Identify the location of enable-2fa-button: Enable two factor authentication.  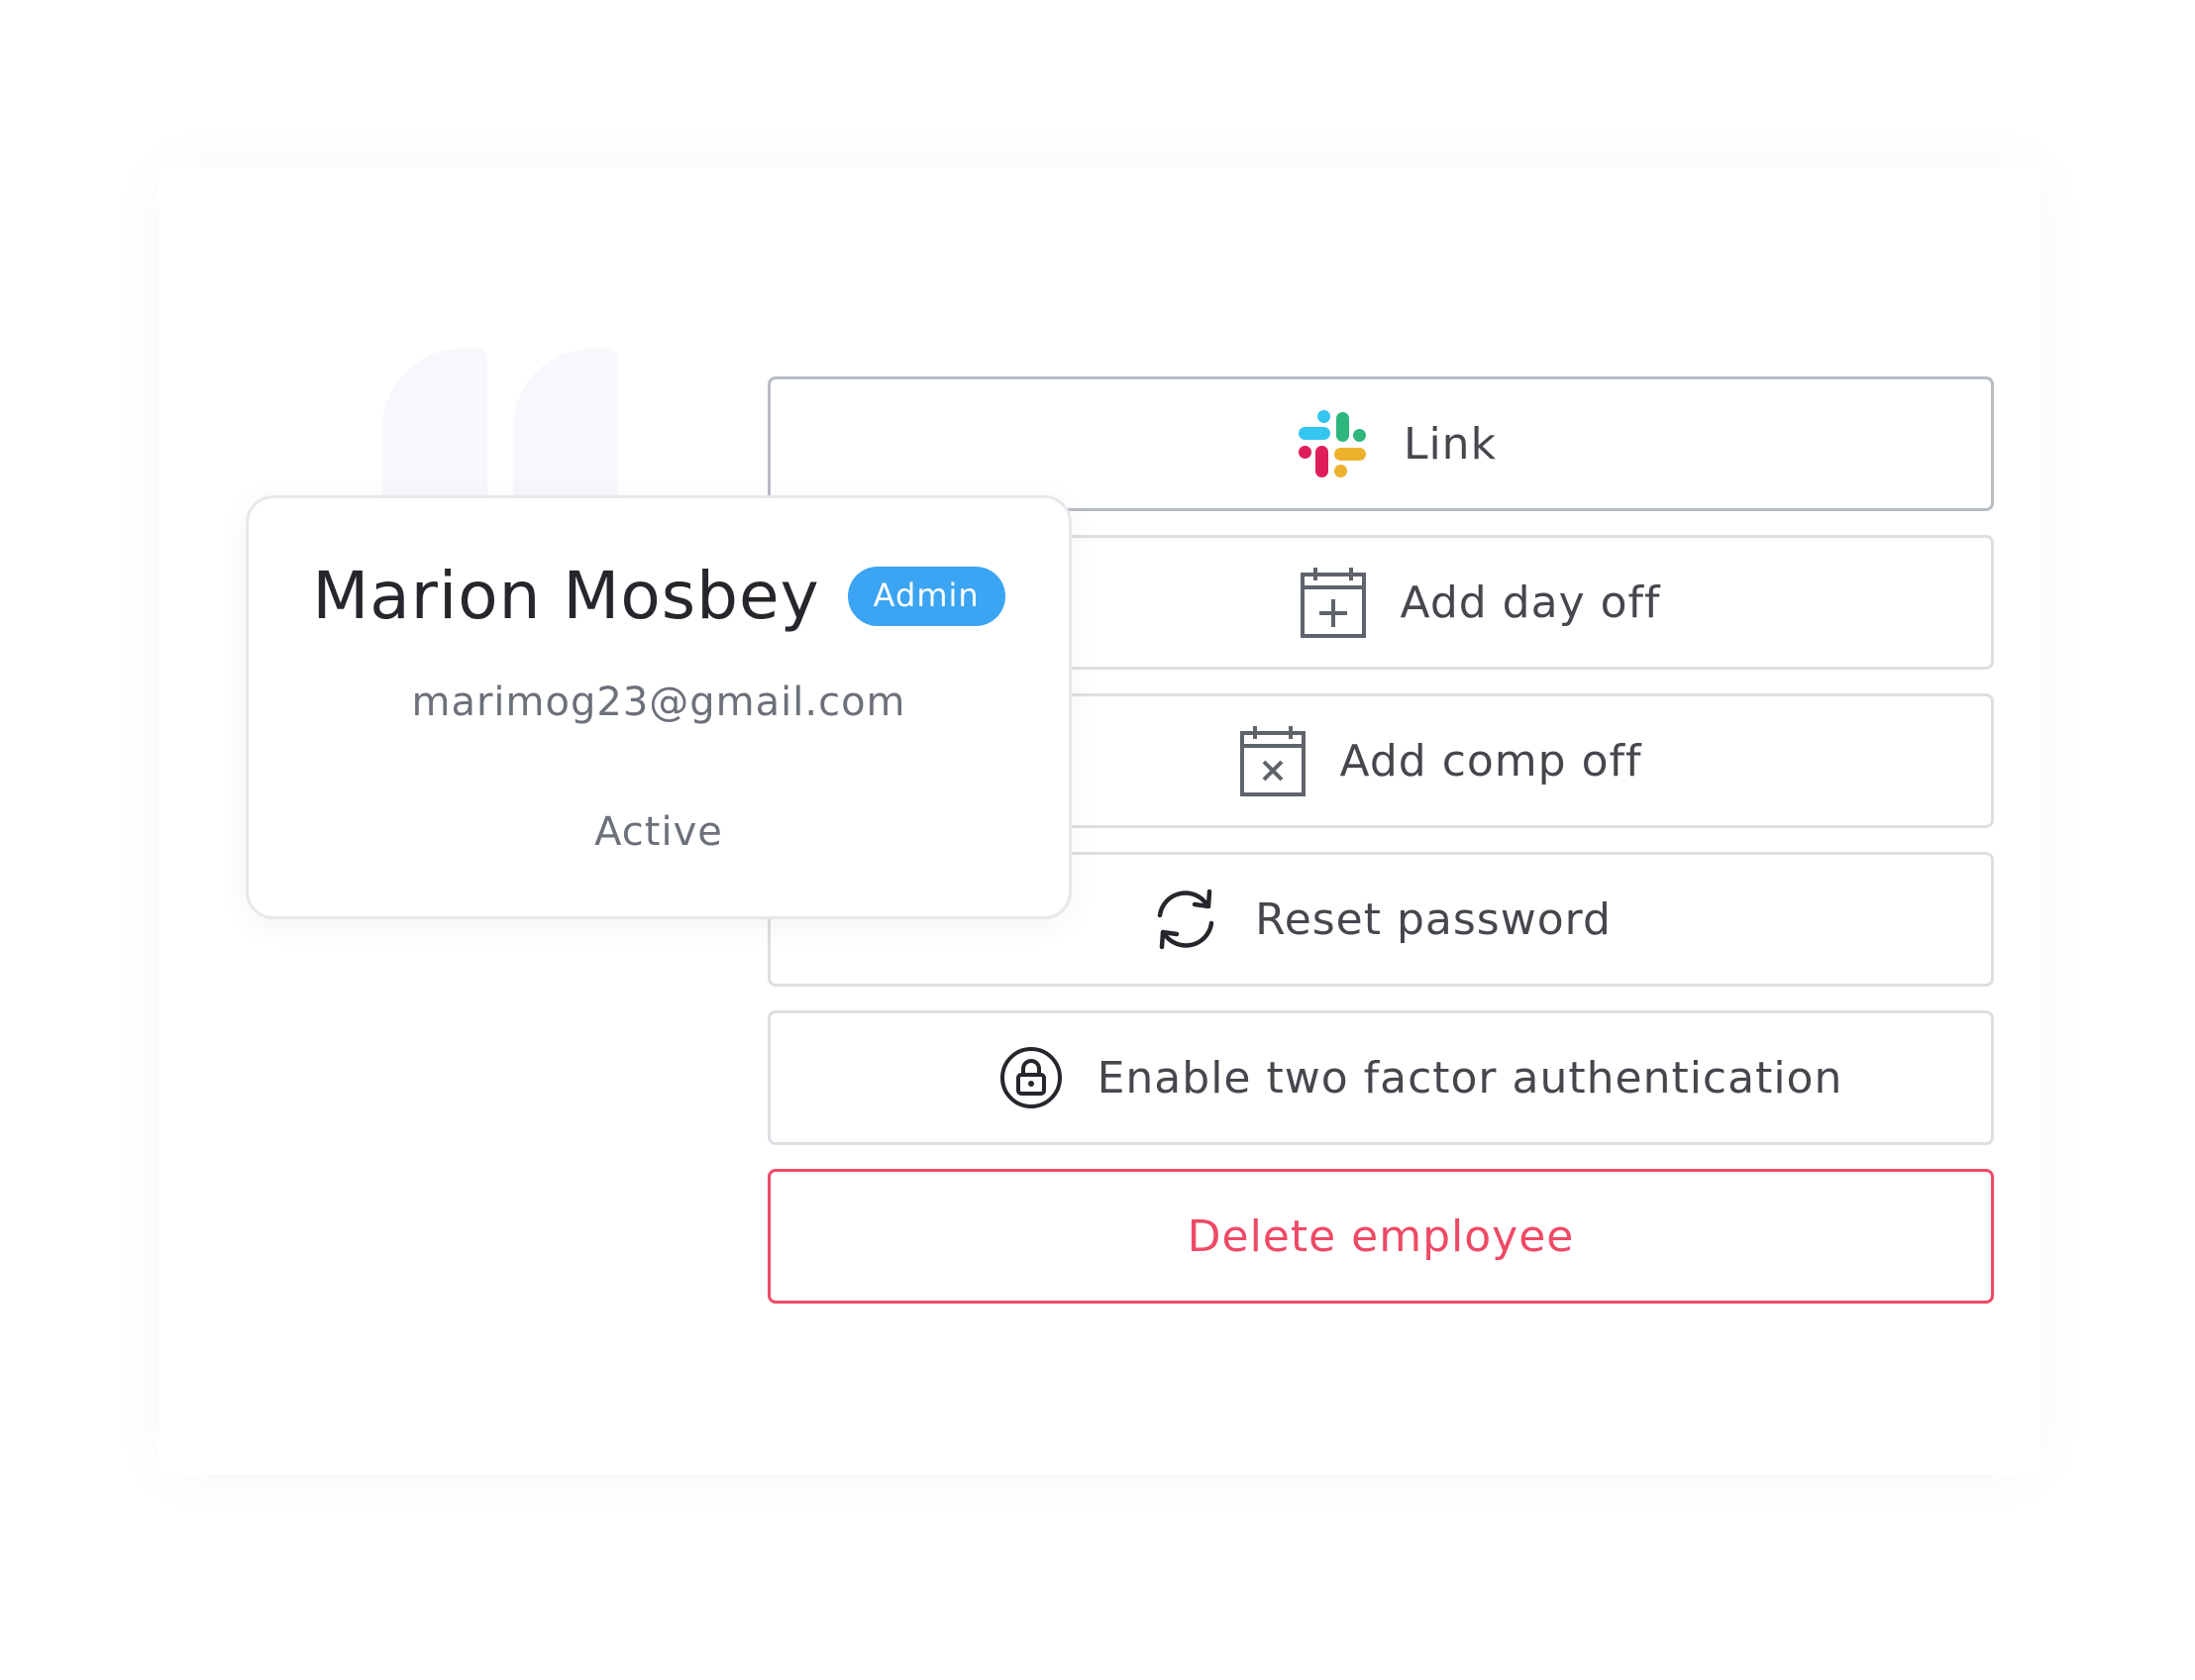
(1381, 1077).